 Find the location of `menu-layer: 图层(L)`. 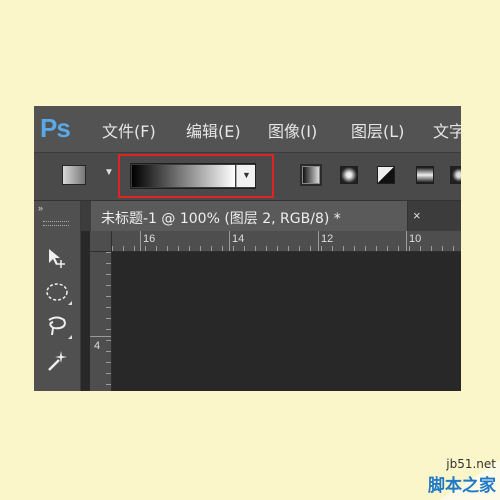

menu-layer: 图层(L) is located at coordinates (377, 130).